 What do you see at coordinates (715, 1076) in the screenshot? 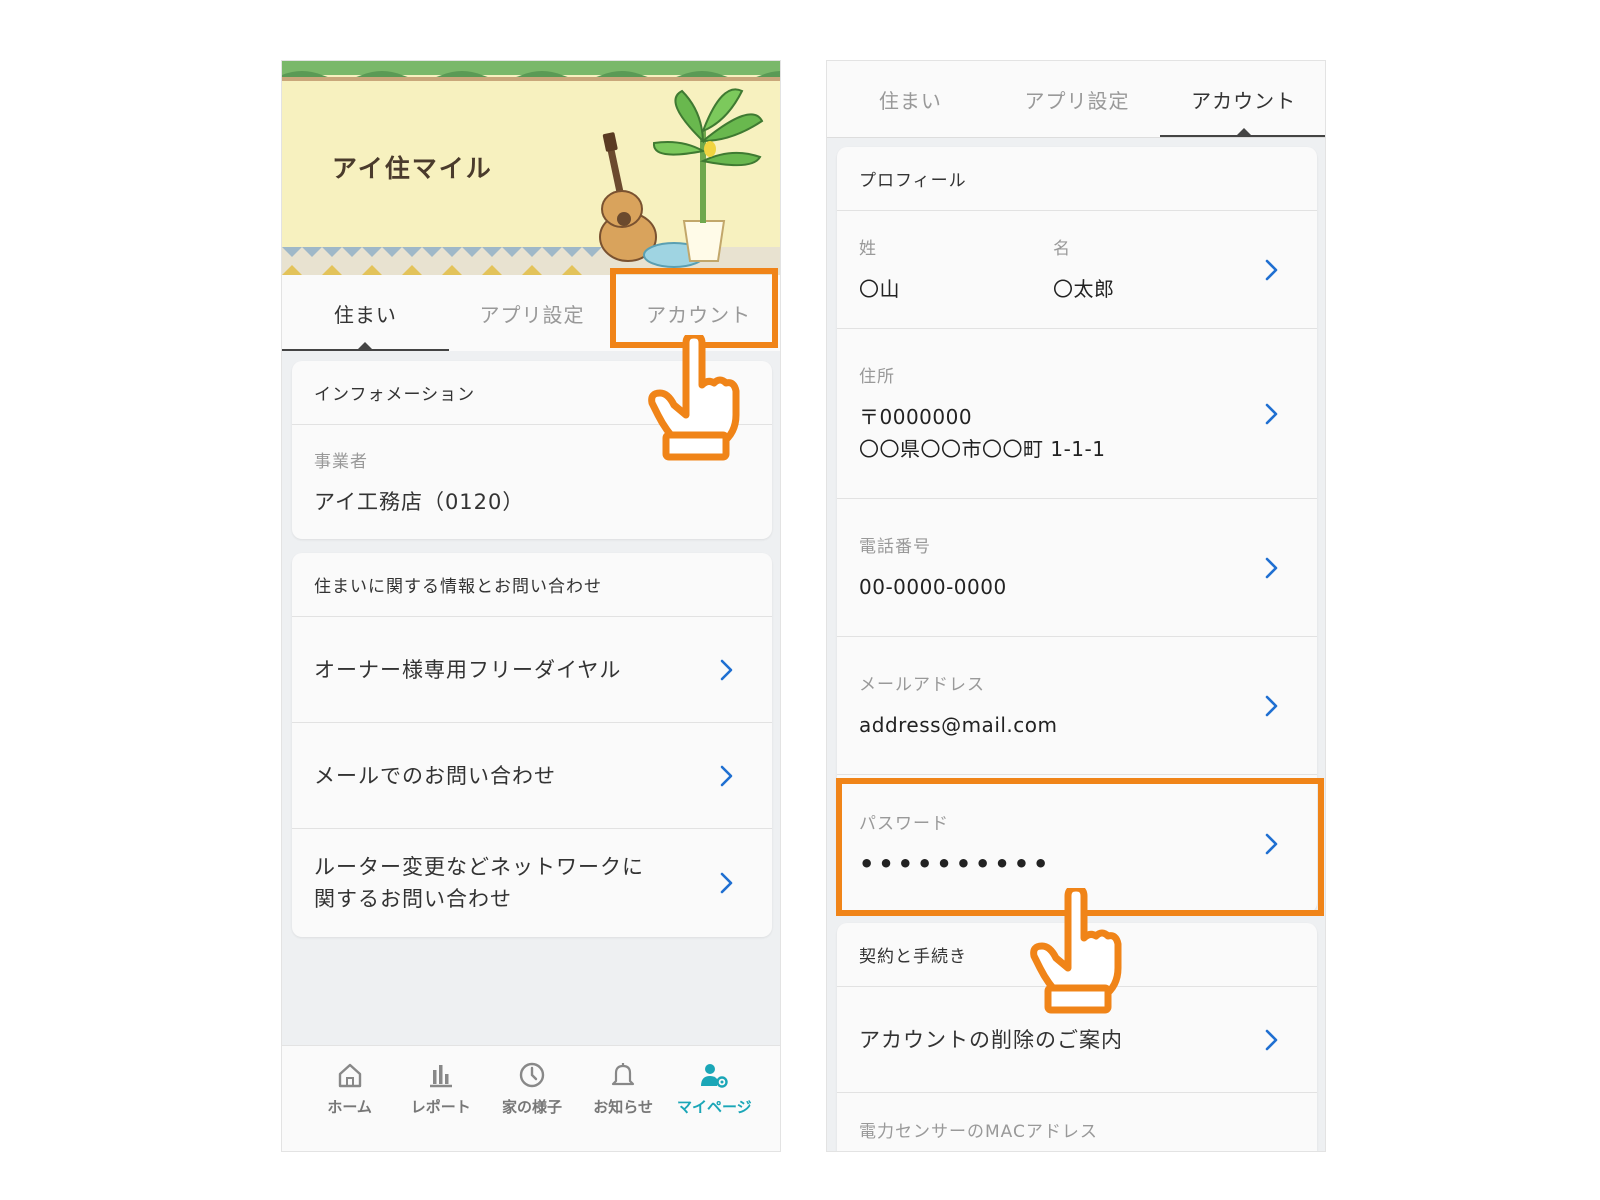
I see `user-gear-icon` at bounding box center [715, 1076].